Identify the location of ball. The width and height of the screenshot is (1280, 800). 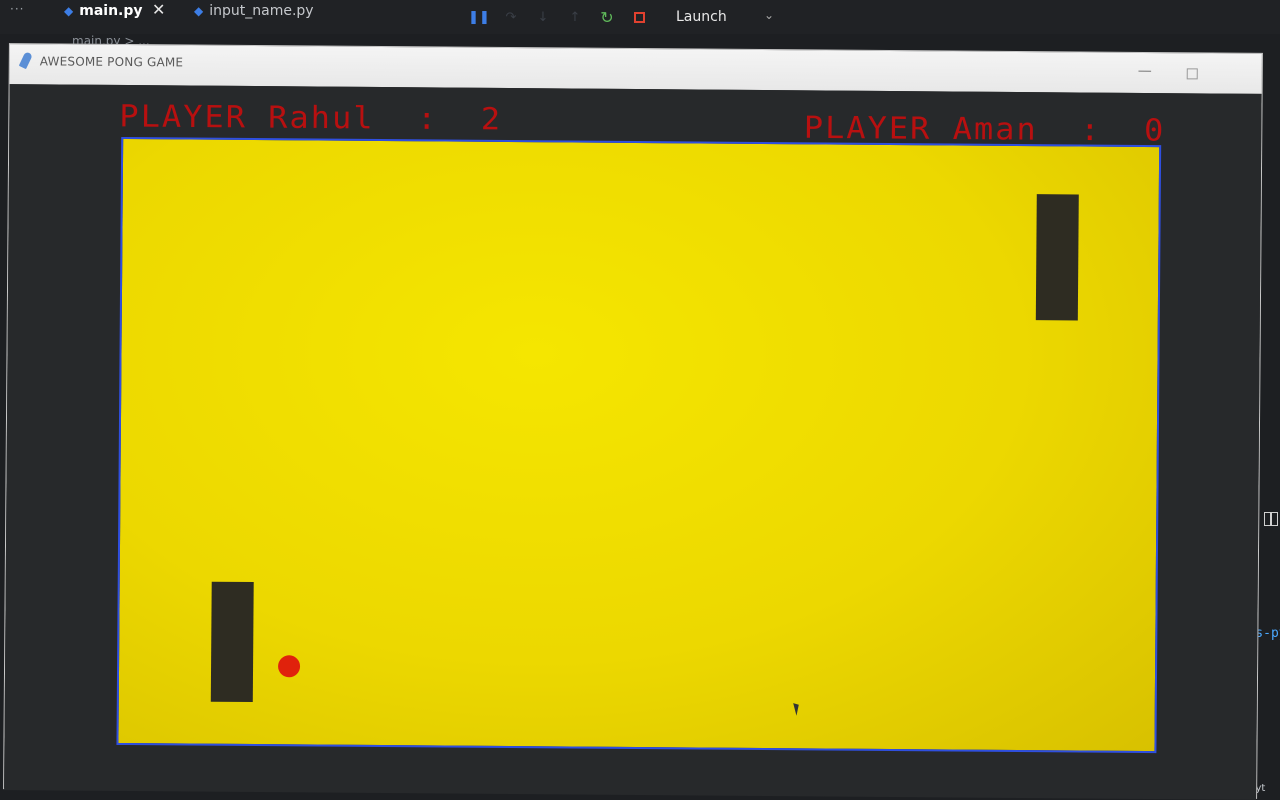
(289, 666).